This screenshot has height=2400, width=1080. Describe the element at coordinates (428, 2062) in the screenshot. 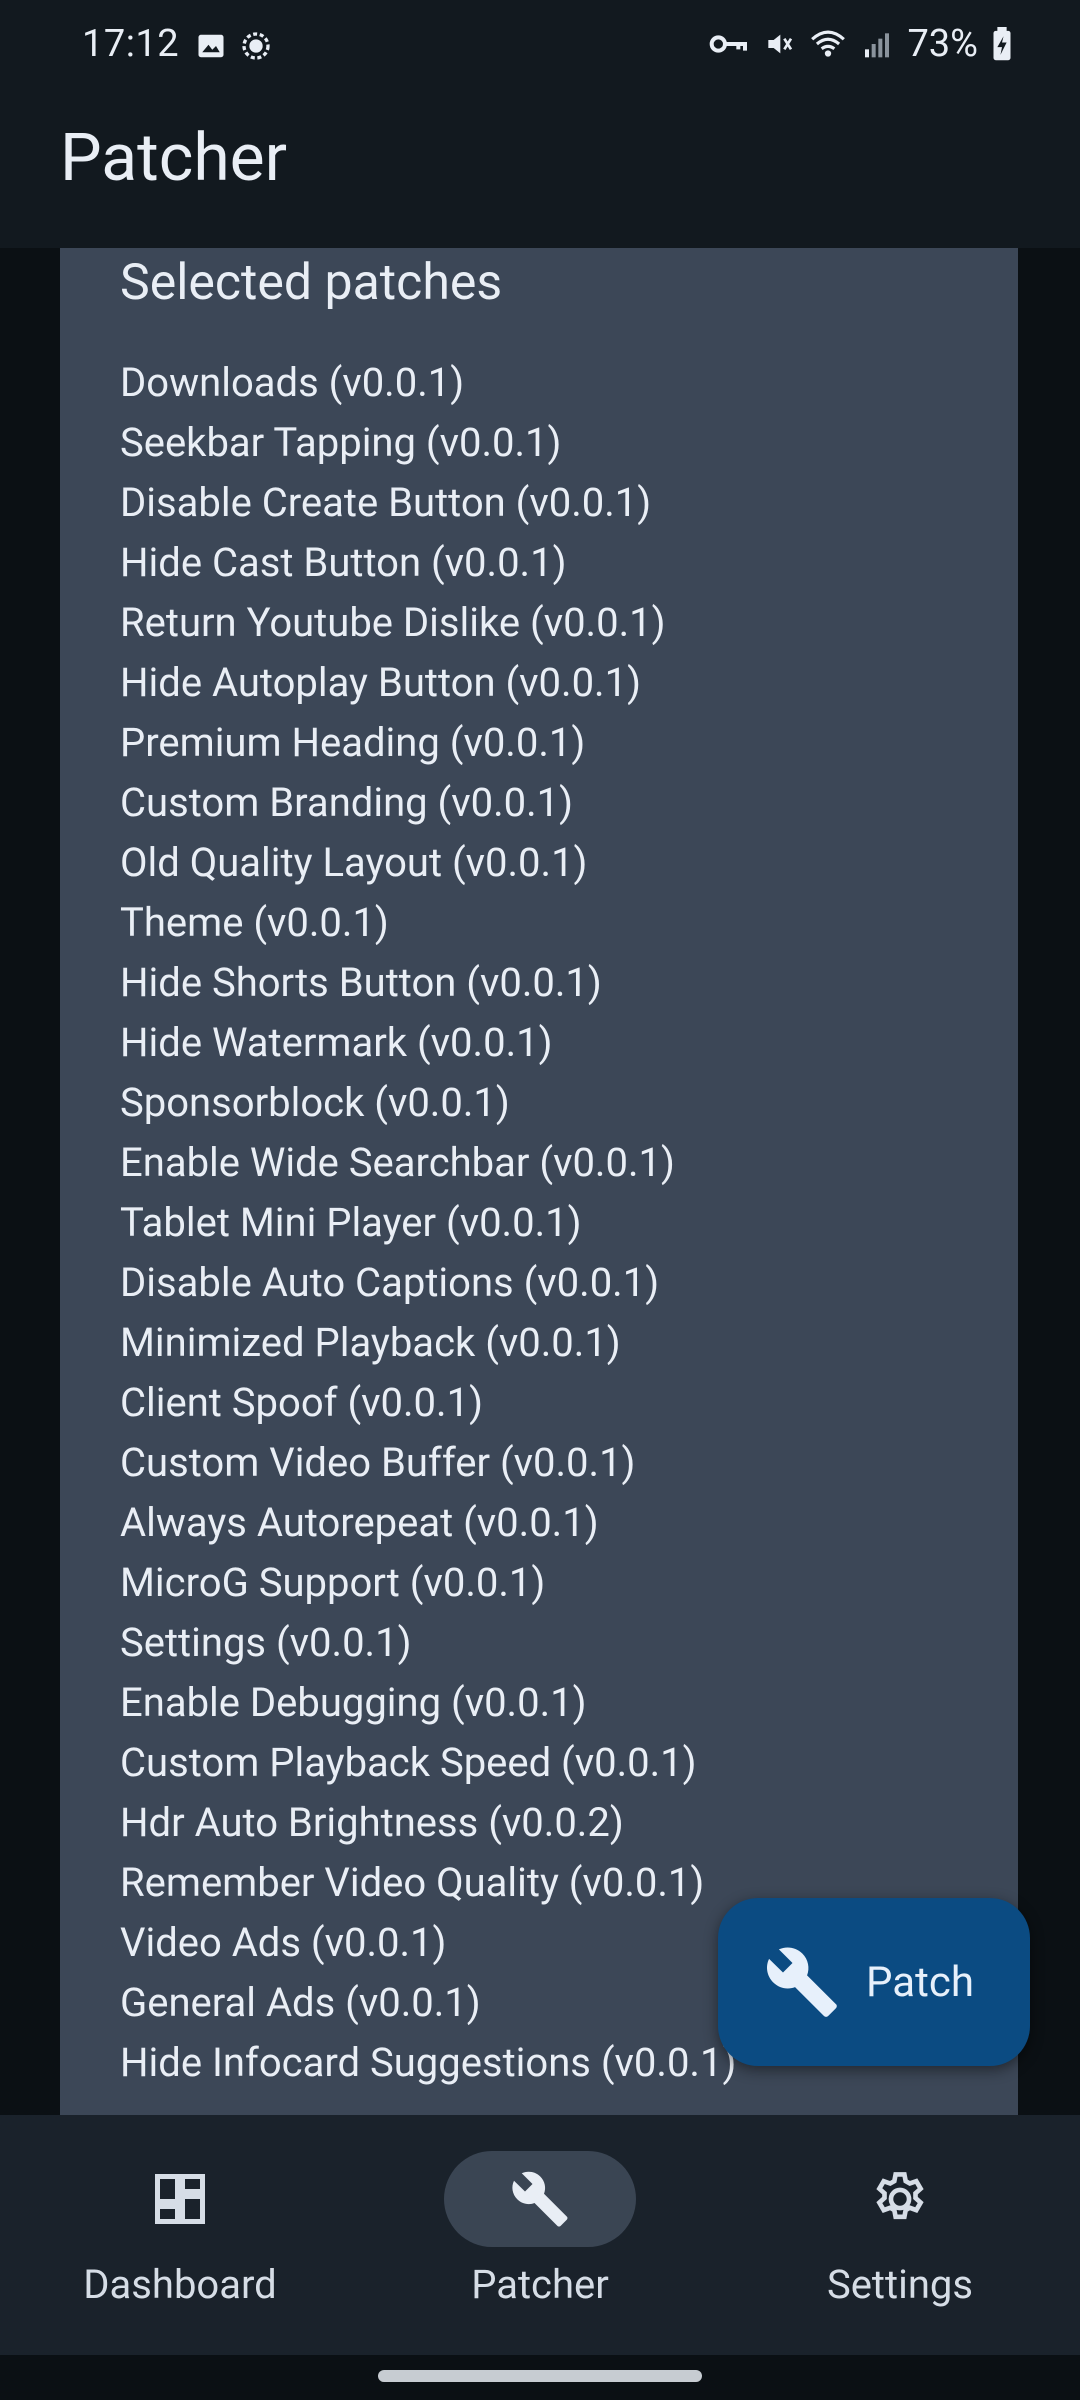

I see `patch-list-item: Hide Infocard Suggestions (v0.0.1)` at that location.